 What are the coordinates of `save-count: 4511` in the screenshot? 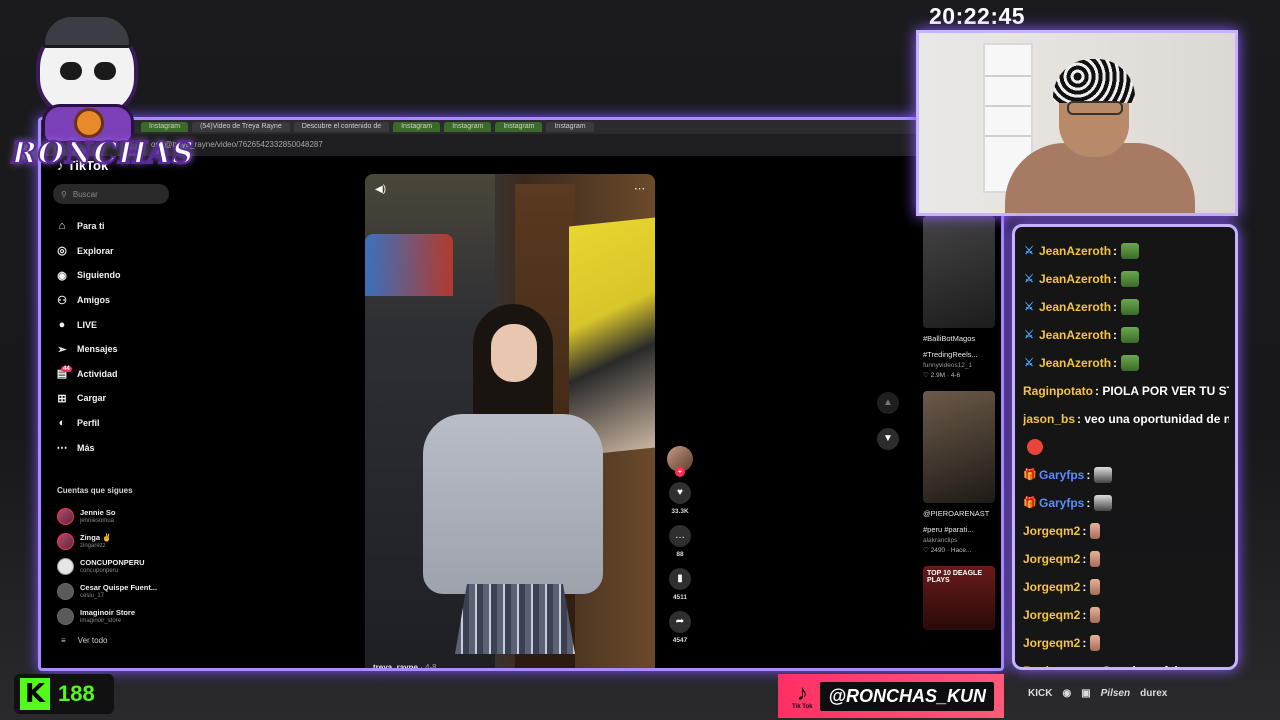 It's located at (680, 597).